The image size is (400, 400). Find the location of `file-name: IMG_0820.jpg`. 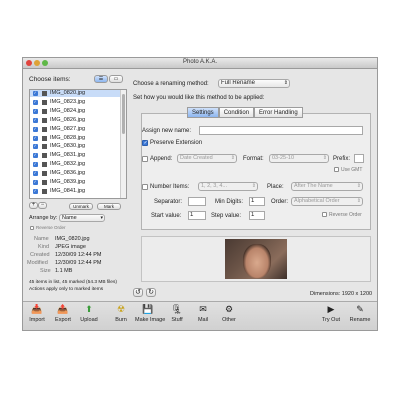

file-name: IMG_0820.jpg is located at coordinates (68, 93).